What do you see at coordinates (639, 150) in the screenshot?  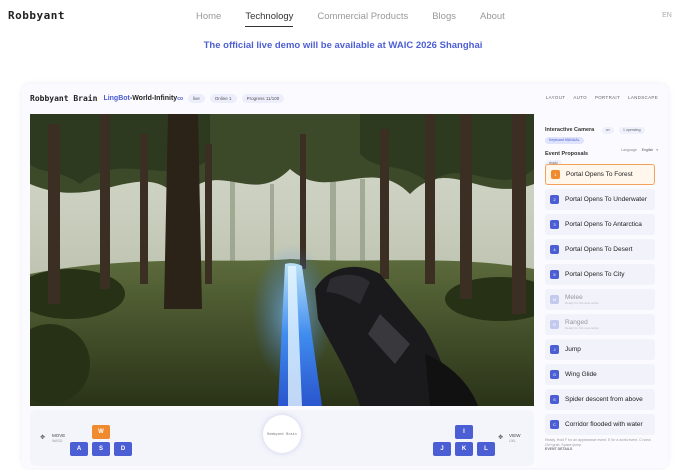 I see `language-select: Language English ▾` at bounding box center [639, 150].